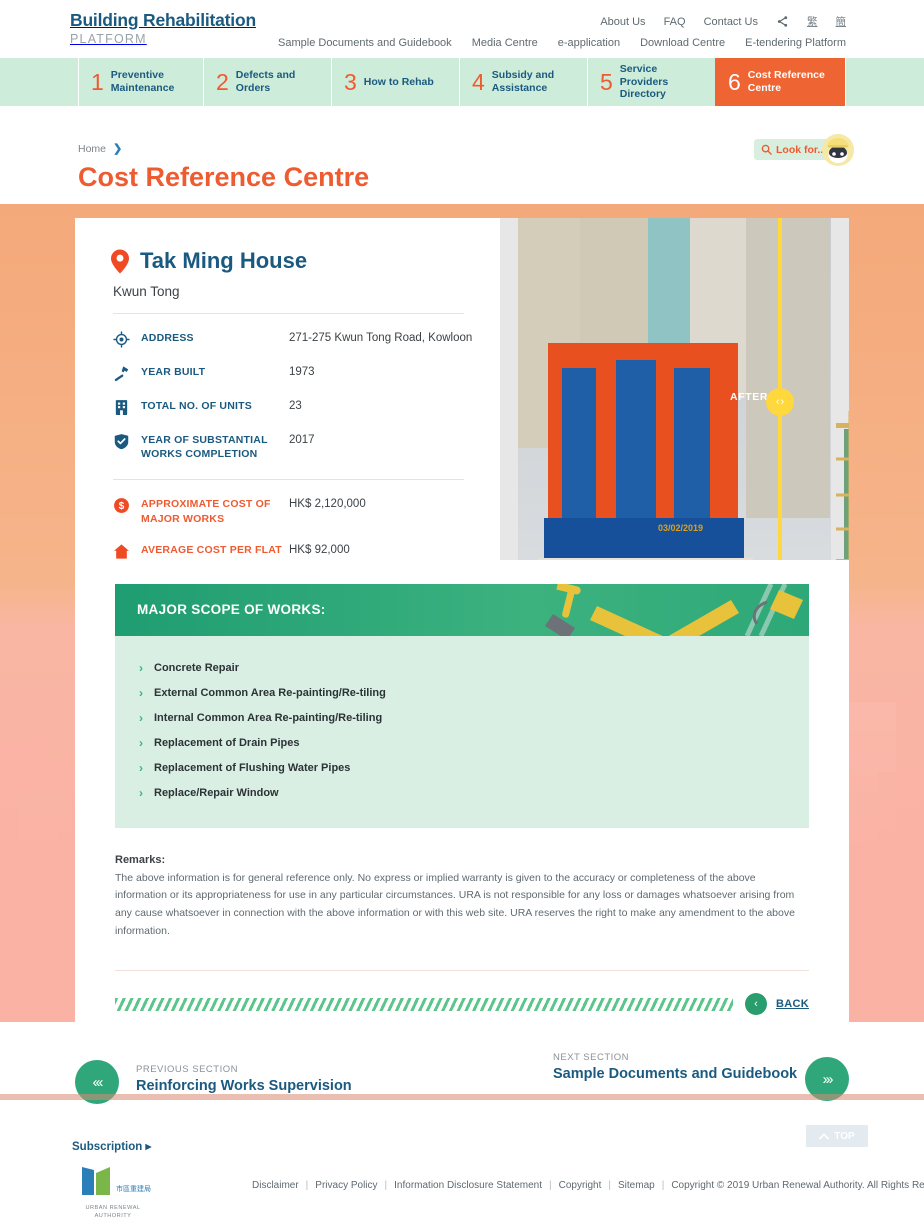 Image resolution: width=924 pixels, height=1223 pixels. What do you see at coordinates (113, 1212) in the screenshot?
I see `ura-logo-text: URBAN RENEWAL AUTHORITY` at bounding box center [113, 1212].